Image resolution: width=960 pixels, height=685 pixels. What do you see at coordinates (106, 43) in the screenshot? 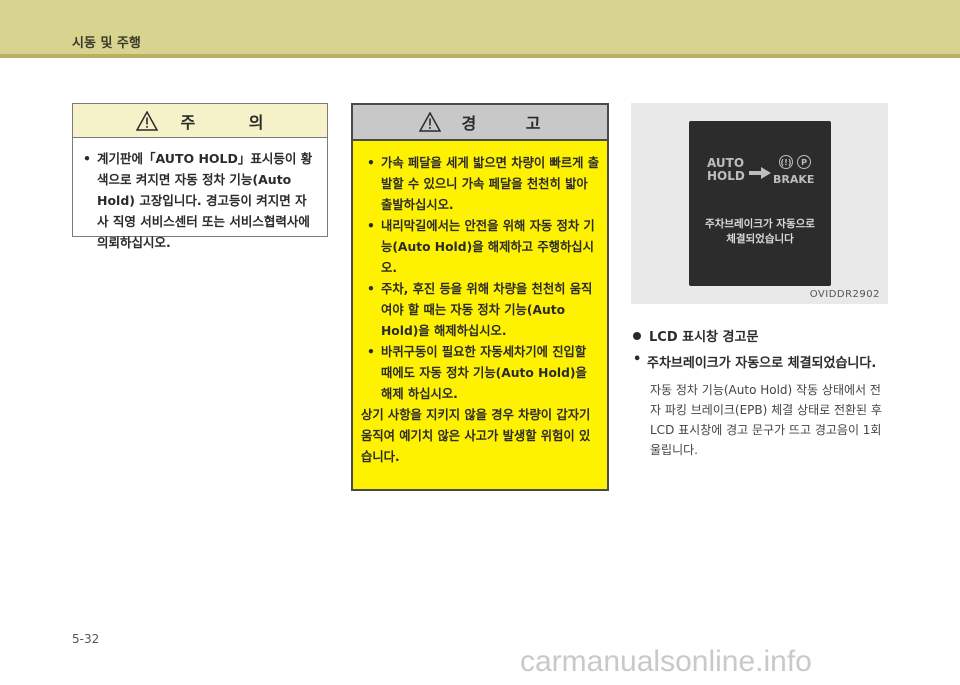
I see `page-title: 시동 및 주행` at bounding box center [106, 43].